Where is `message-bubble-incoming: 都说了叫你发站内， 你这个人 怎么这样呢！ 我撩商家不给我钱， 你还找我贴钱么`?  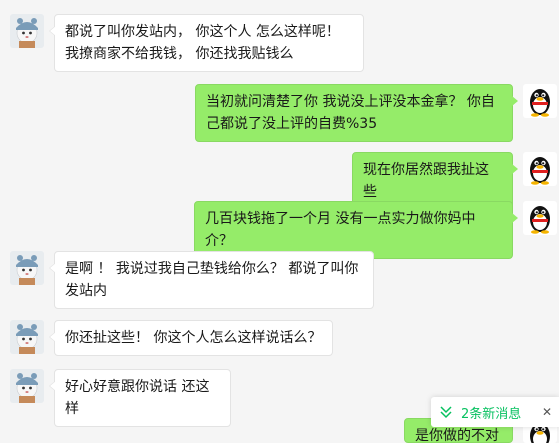 message-bubble-incoming: 都说了叫你发站内， 你这个人 怎么这样呢！ 我撩商家不给我钱， 你还找我贴钱么 is located at coordinates (206, 43).